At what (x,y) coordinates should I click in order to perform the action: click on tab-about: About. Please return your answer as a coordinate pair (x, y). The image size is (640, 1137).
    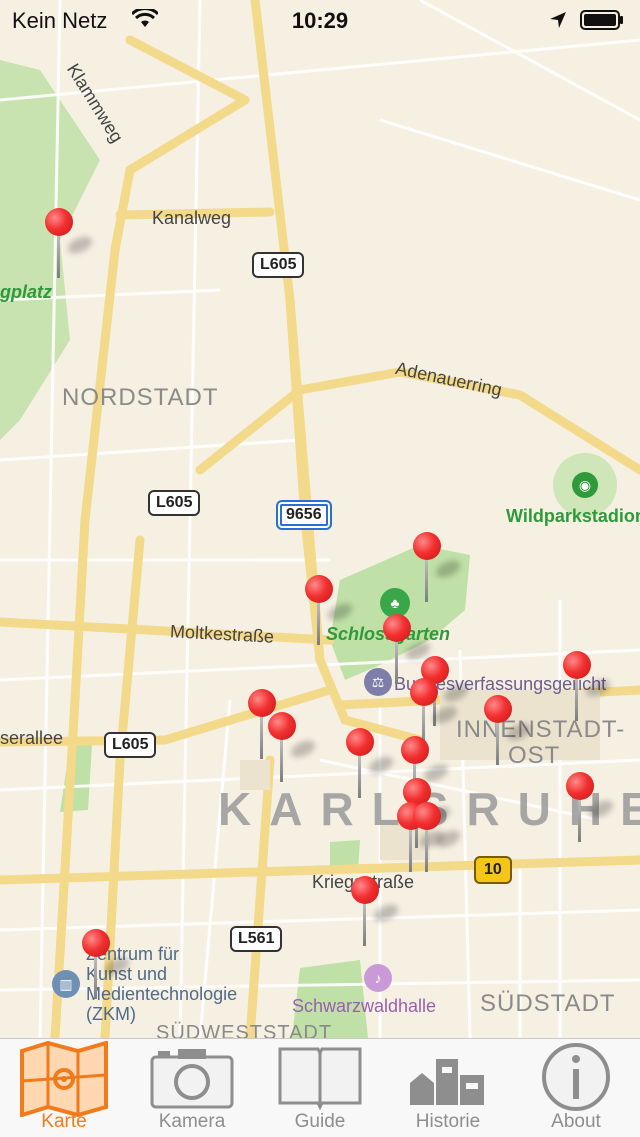
    Looking at the image, I should click on (576, 1088).